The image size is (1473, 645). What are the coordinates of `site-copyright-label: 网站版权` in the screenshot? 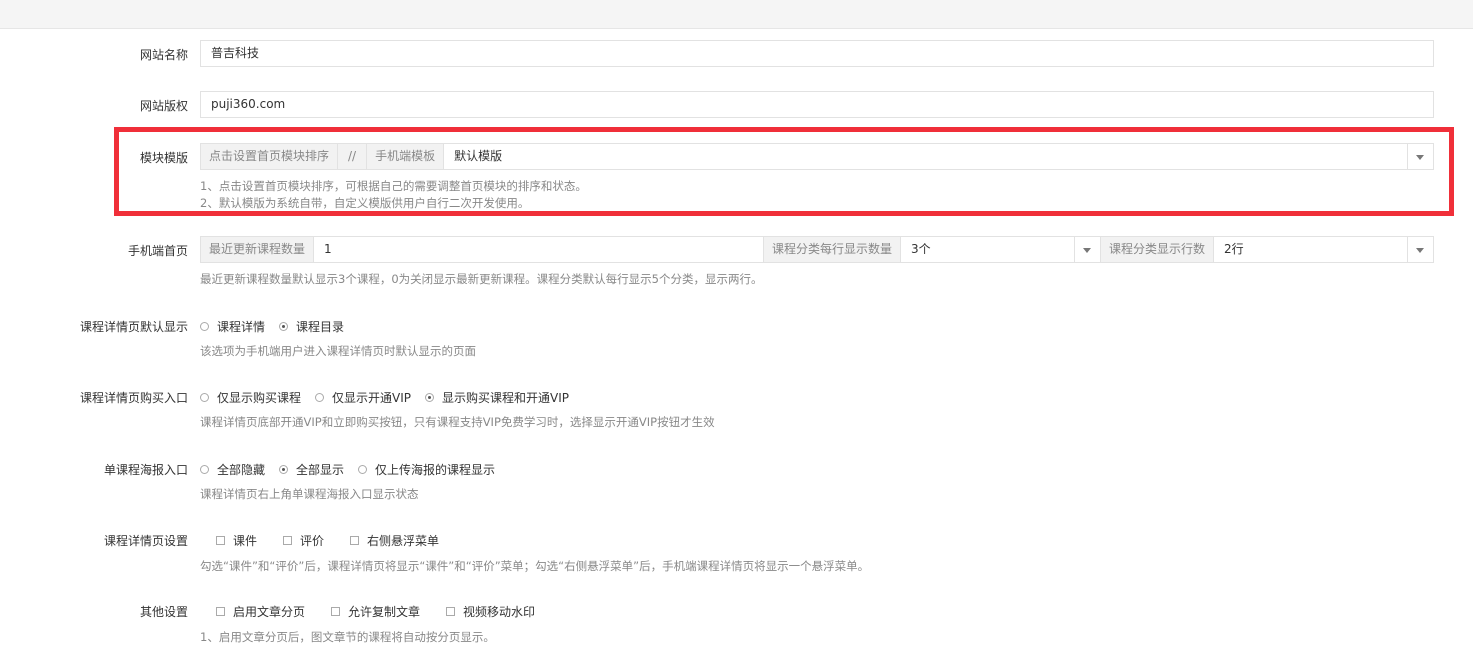 It's located at (163, 106).